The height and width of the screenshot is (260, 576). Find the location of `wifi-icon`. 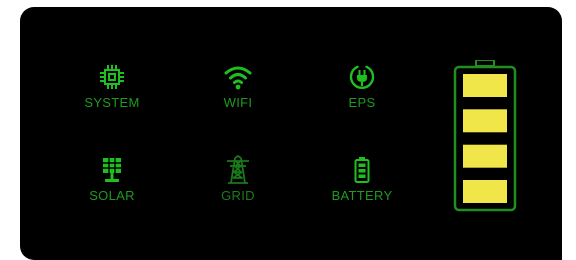

wifi-icon is located at coordinates (238, 78).